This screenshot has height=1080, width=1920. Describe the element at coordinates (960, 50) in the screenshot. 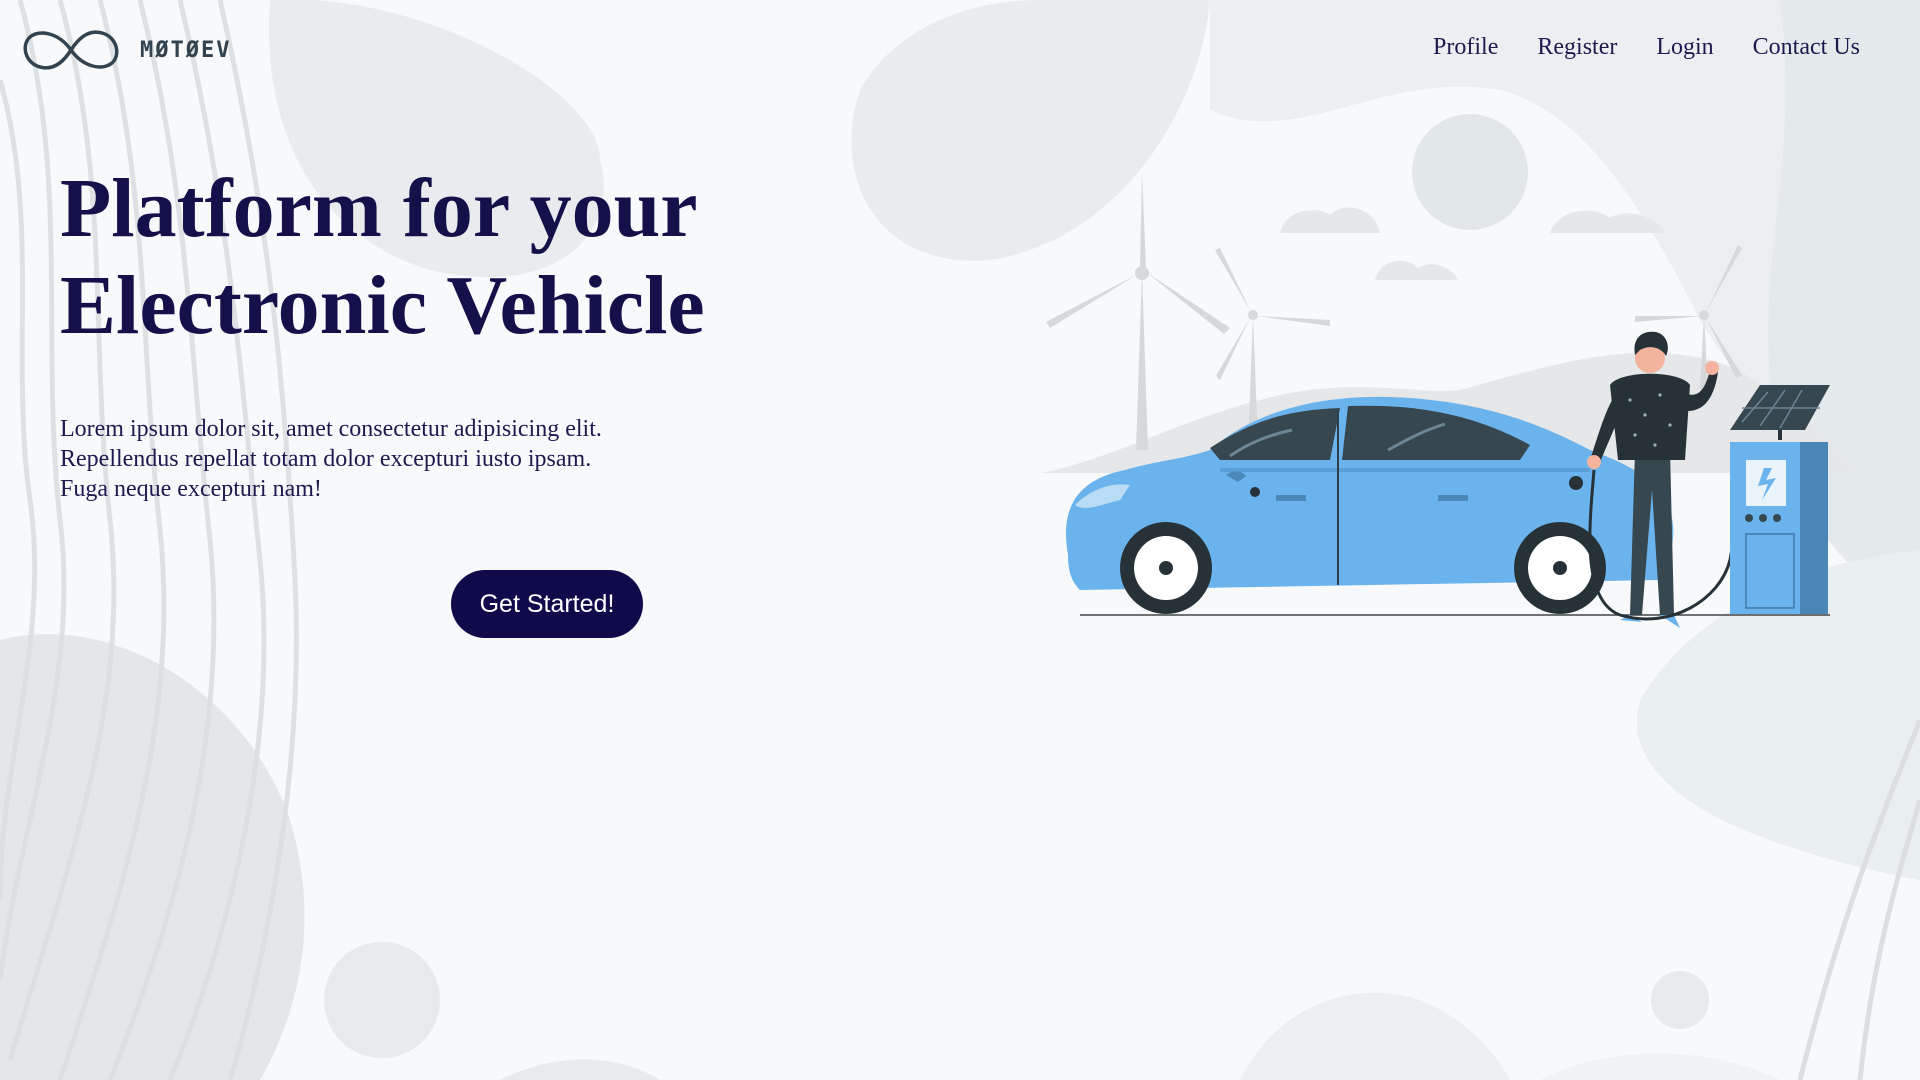

I see `site-header: MØTØEV Profile Register Login Contact Us` at that location.